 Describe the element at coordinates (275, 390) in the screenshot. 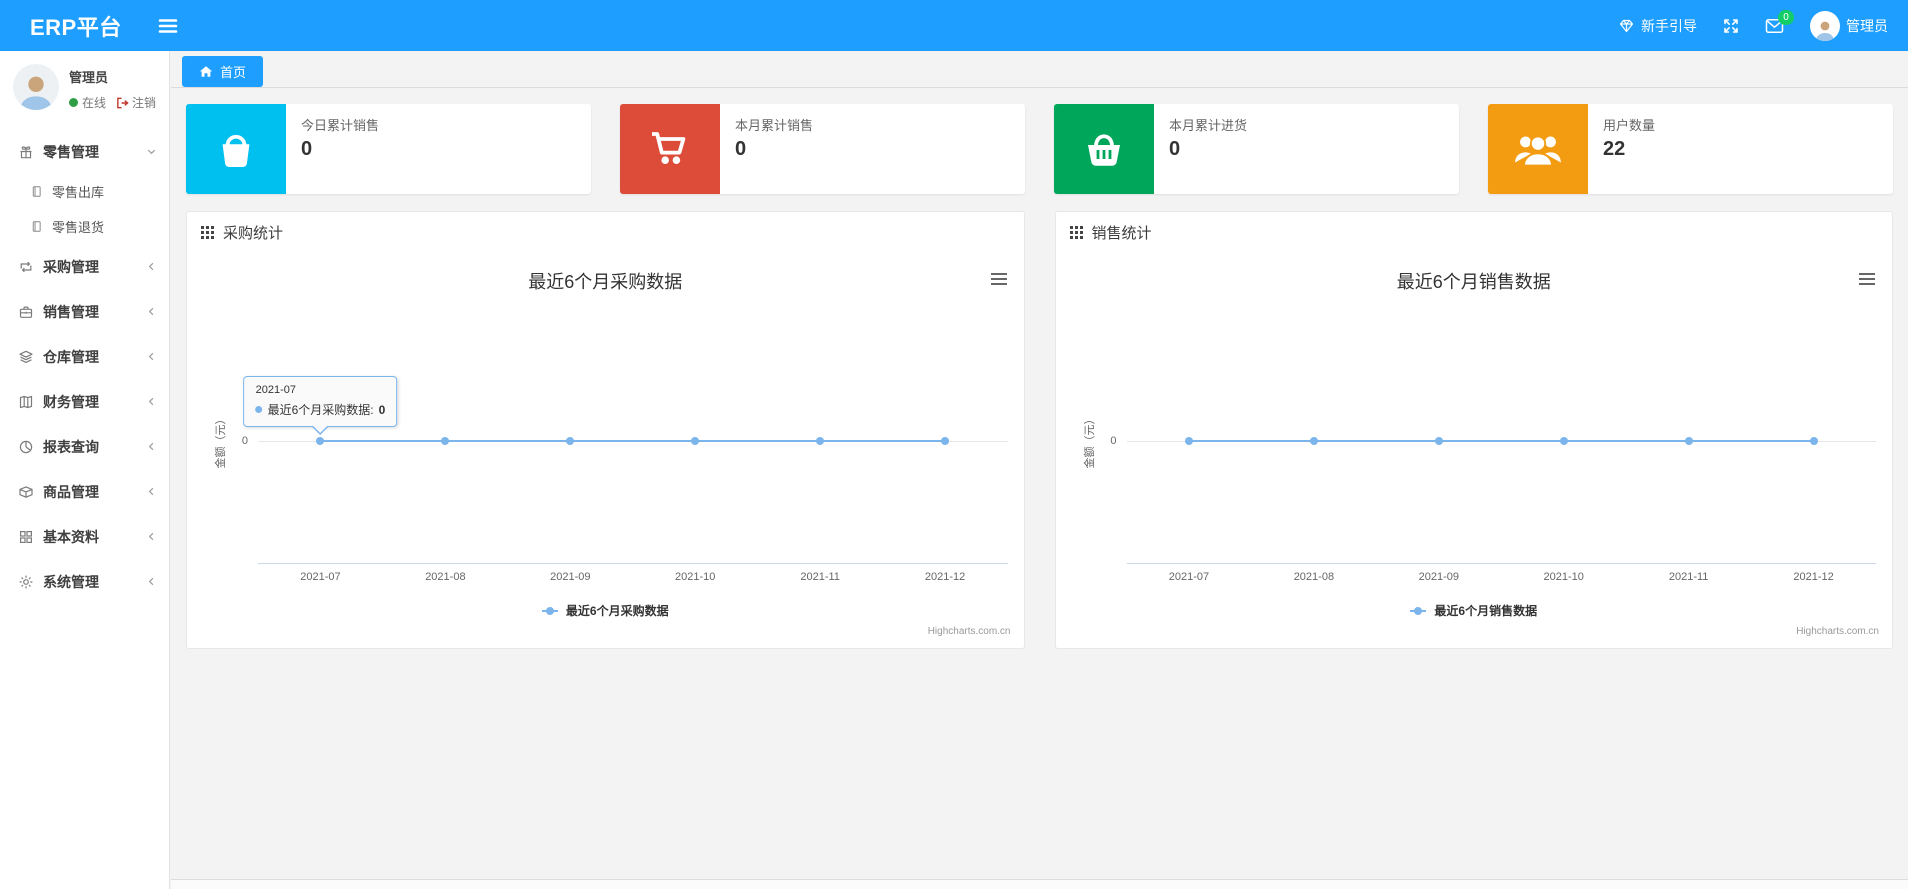

I see `tooltip-date: 2021-07` at that location.